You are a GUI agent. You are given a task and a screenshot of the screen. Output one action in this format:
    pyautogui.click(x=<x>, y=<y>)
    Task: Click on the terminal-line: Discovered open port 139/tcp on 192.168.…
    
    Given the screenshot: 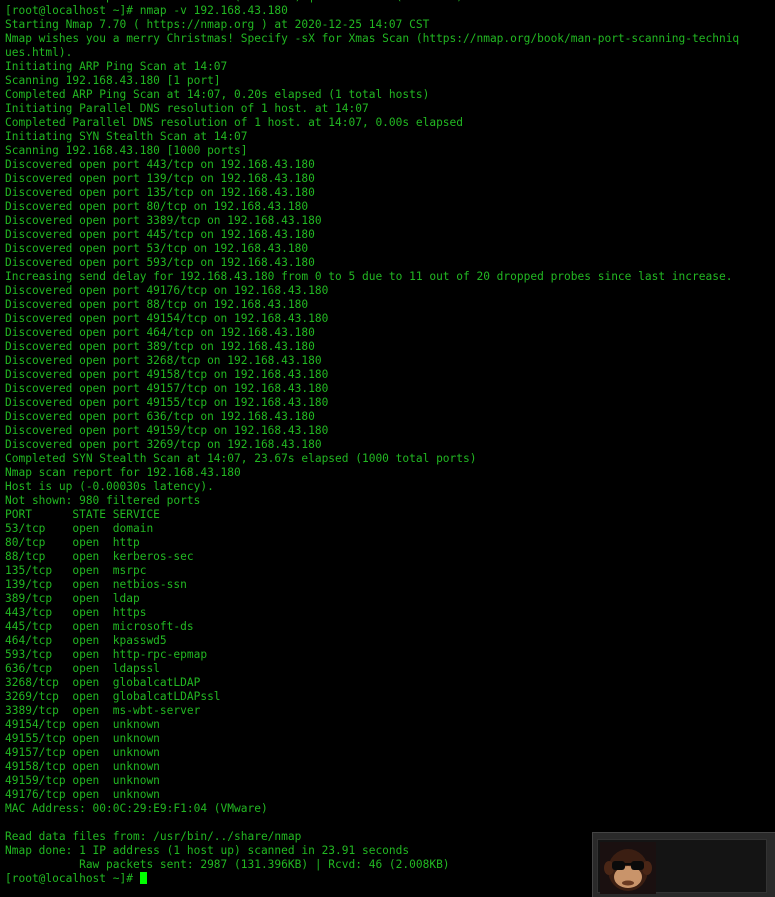 What is the action you would take?
    pyautogui.click(x=160, y=178)
    